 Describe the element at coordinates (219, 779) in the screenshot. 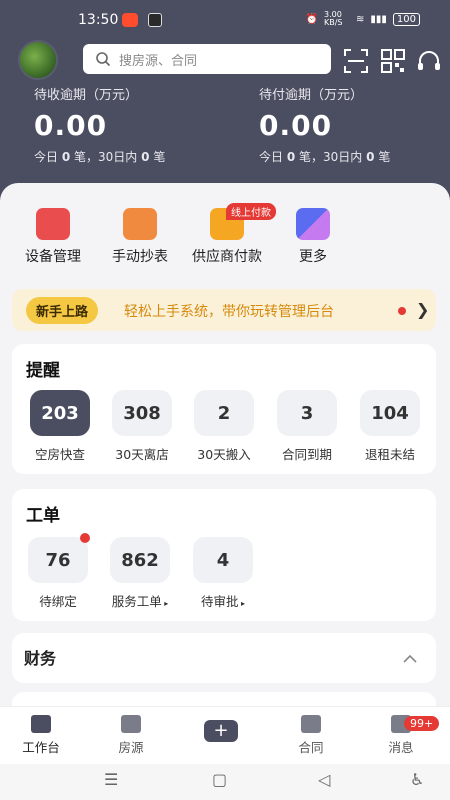

I see `home-icon: ▢` at that location.